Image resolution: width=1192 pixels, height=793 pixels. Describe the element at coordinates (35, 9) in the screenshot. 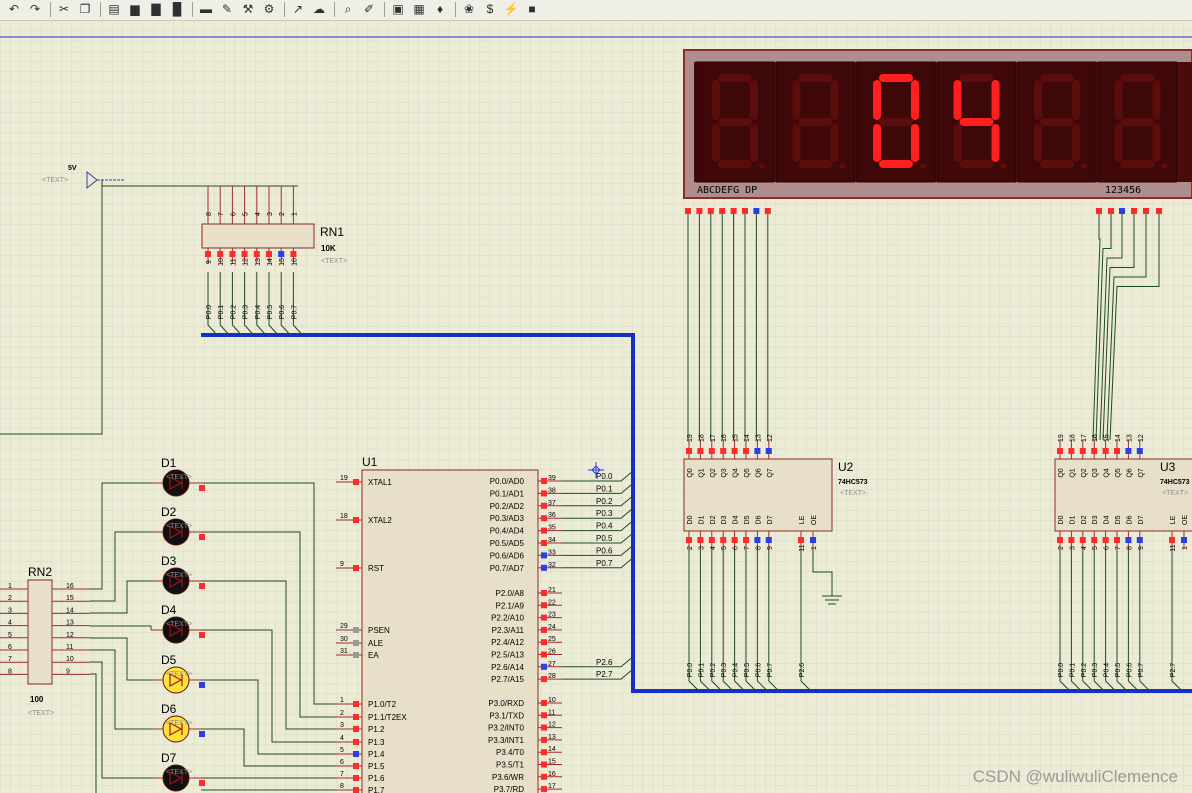

I see `forward-icon: ↷` at that location.